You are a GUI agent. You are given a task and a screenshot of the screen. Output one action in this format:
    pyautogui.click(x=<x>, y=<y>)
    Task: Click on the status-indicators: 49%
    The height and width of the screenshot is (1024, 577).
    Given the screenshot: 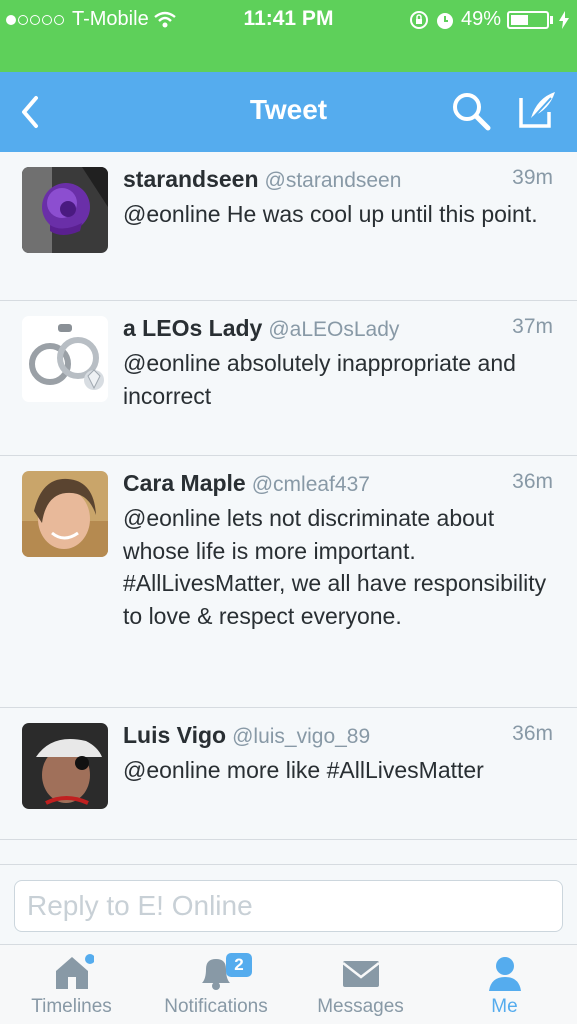 What is the action you would take?
    pyautogui.click(x=489, y=19)
    